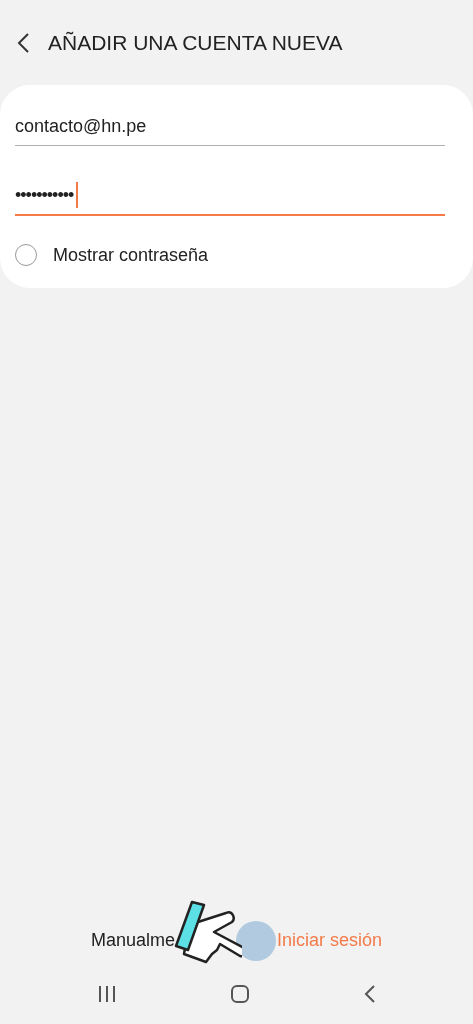  What do you see at coordinates (195, 43) in the screenshot?
I see `screen-title: AÑADIR UNA CUENTA NUEVA` at bounding box center [195, 43].